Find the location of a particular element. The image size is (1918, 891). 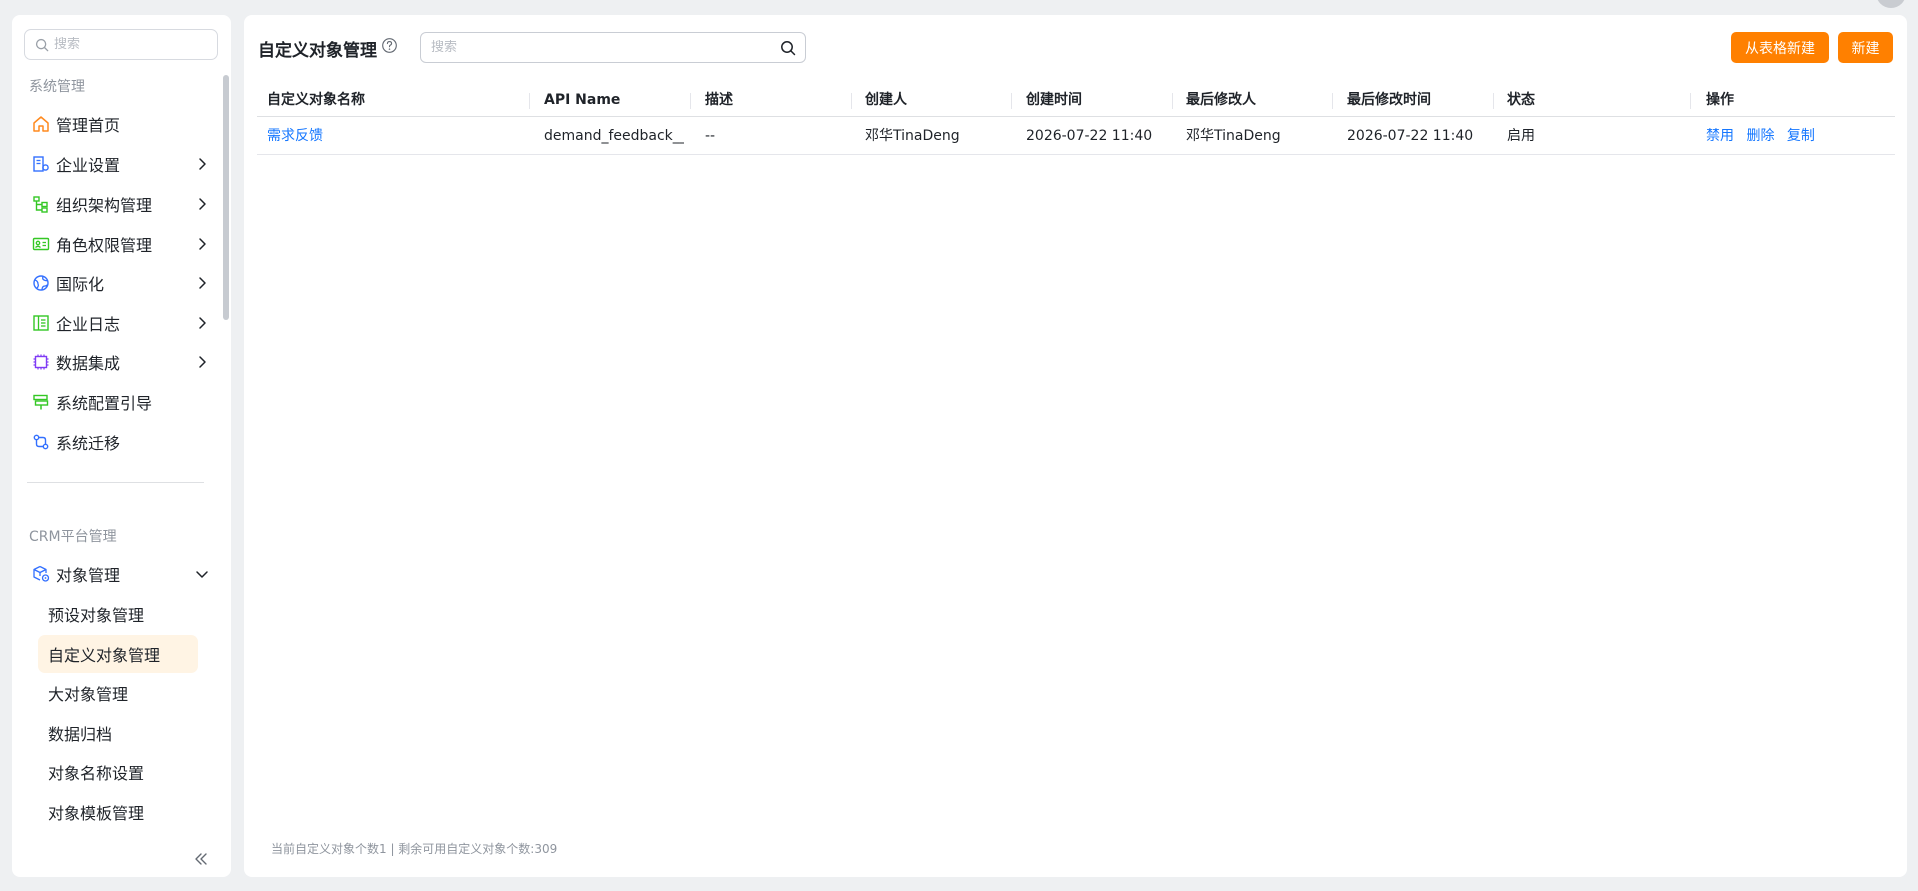

sidebar-item-config-guide: 系统配置引导 is located at coordinates (122, 402).